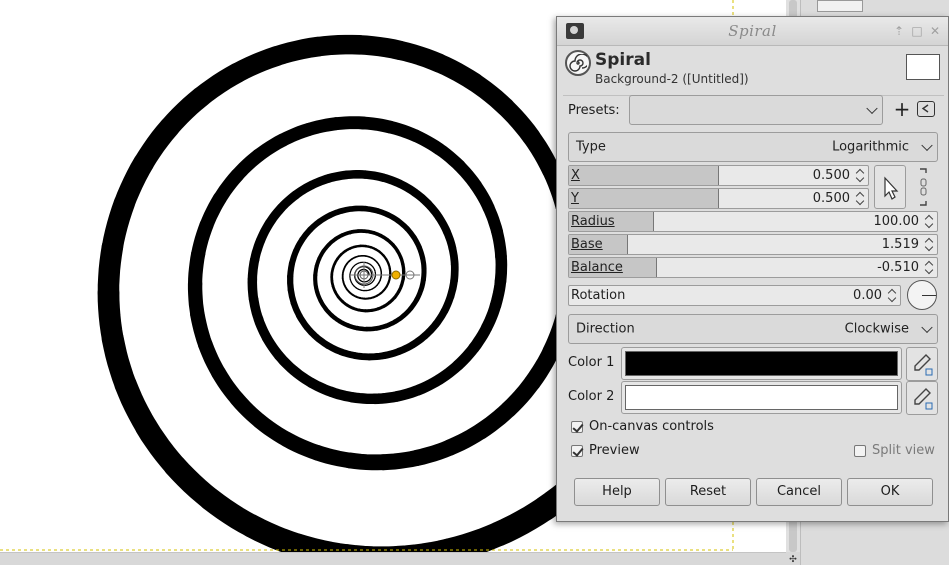 The image size is (949, 565). What do you see at coordinates (395, 558) in the screenshot?
I see `canvas-horizontal-scrollbar` at bounding box center [395, 558].